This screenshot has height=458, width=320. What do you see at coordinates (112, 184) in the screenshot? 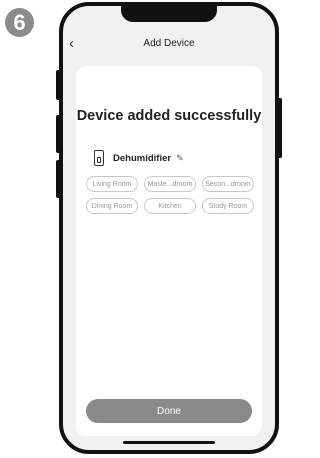
I see `room-chip: Living Room` at bounding box center [112, 184].